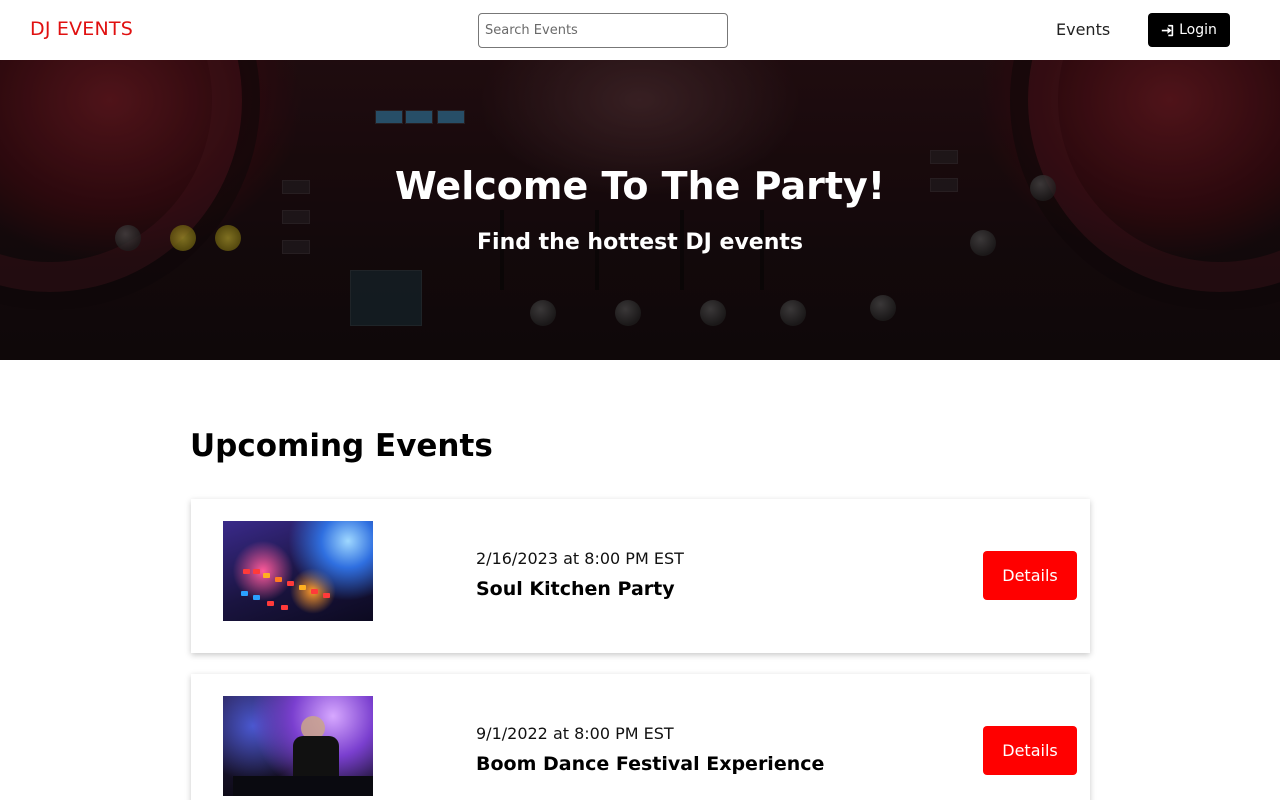 This screenshot has width=1280, height=800. What do you see at coordinates (1083, 29) in the screenshot?
I see `nav-link-events: Events` at bounding box center [1083, 29].